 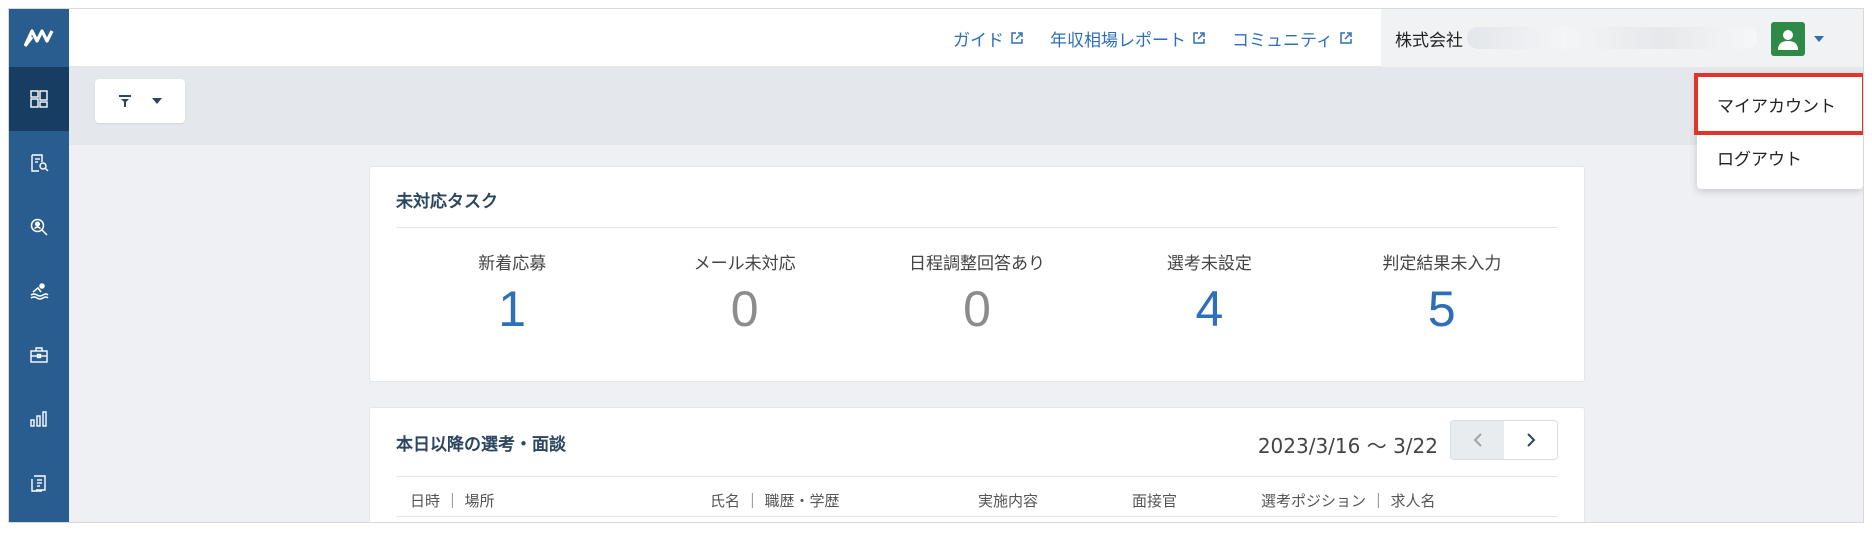 What do you see at coordinates (977, 516) in the screenshot?
I see `table-header-divider` at bounding box center [977, 516].